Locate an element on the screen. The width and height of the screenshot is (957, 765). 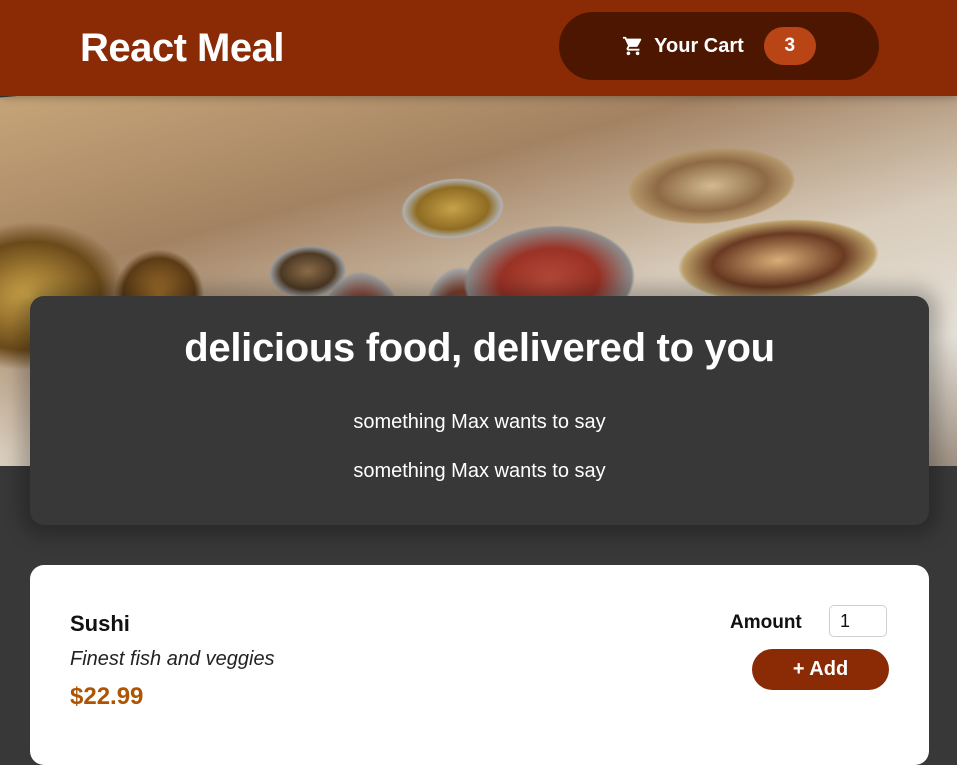
cart-icon is located at coordinates (633, 46).